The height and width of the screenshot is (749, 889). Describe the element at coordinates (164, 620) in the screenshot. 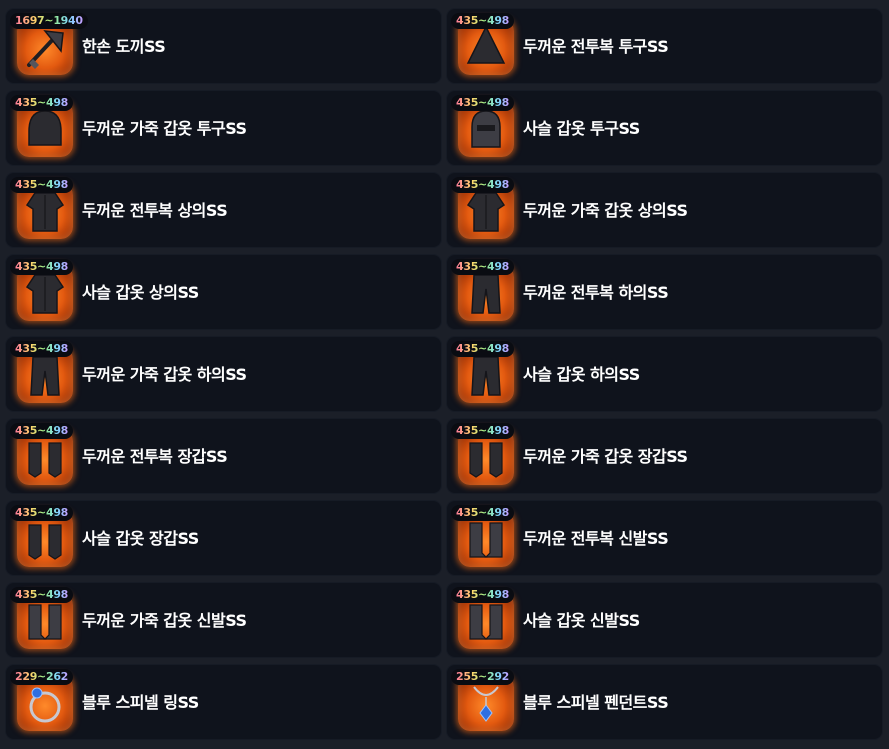

I see `item-name: 두꺼운 가죽 갑옷 신발SS` at that location.